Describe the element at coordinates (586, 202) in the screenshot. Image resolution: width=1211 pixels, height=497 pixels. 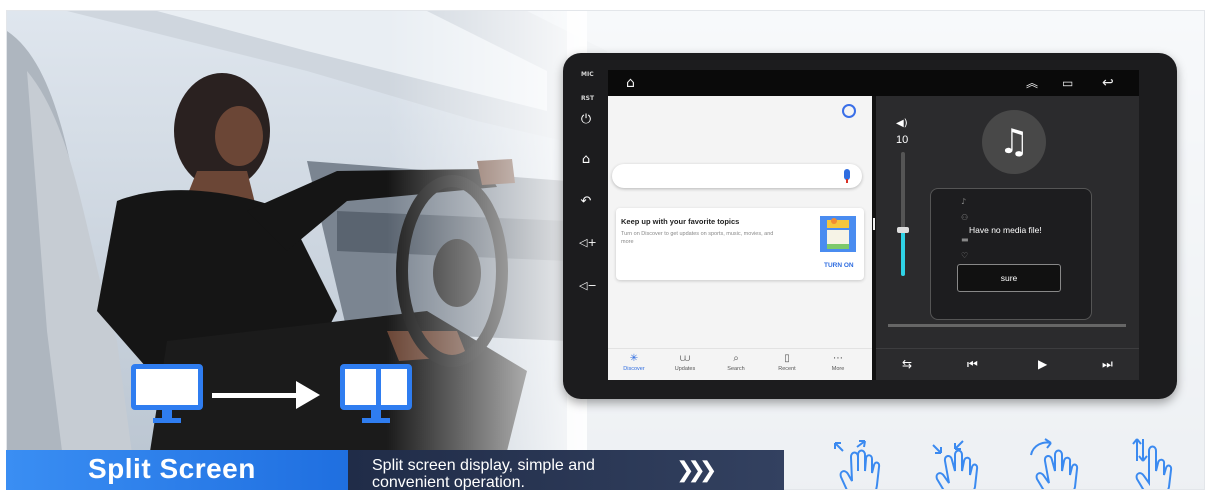
I see `back-icon: ↶` at that location.